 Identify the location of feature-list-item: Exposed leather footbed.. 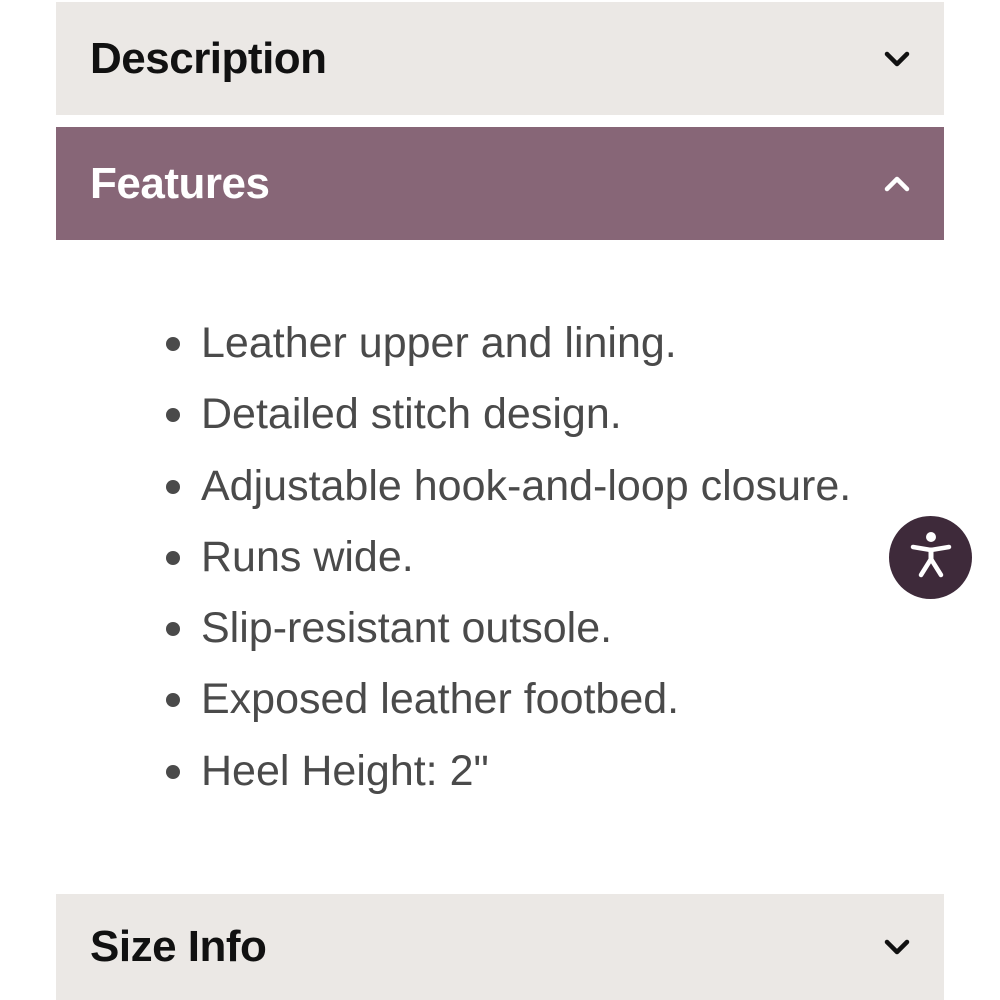
(507, 699).